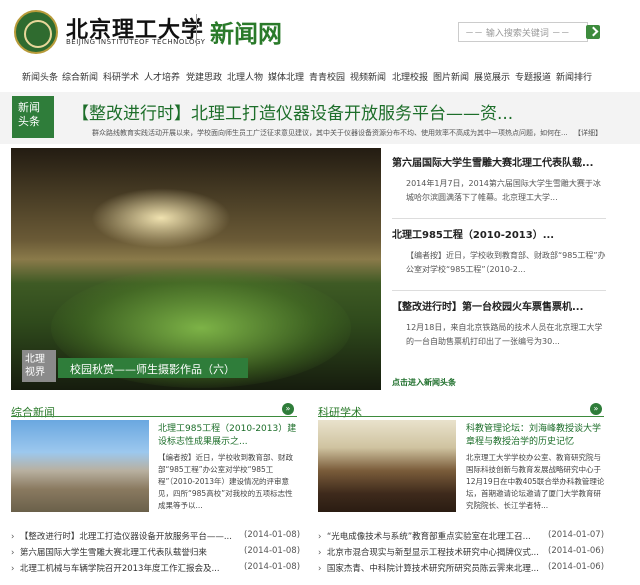 The height and width of the screenshot is (585, 640). I want to click on nav-item-ranking: 新闻排行, so click(574, 76).